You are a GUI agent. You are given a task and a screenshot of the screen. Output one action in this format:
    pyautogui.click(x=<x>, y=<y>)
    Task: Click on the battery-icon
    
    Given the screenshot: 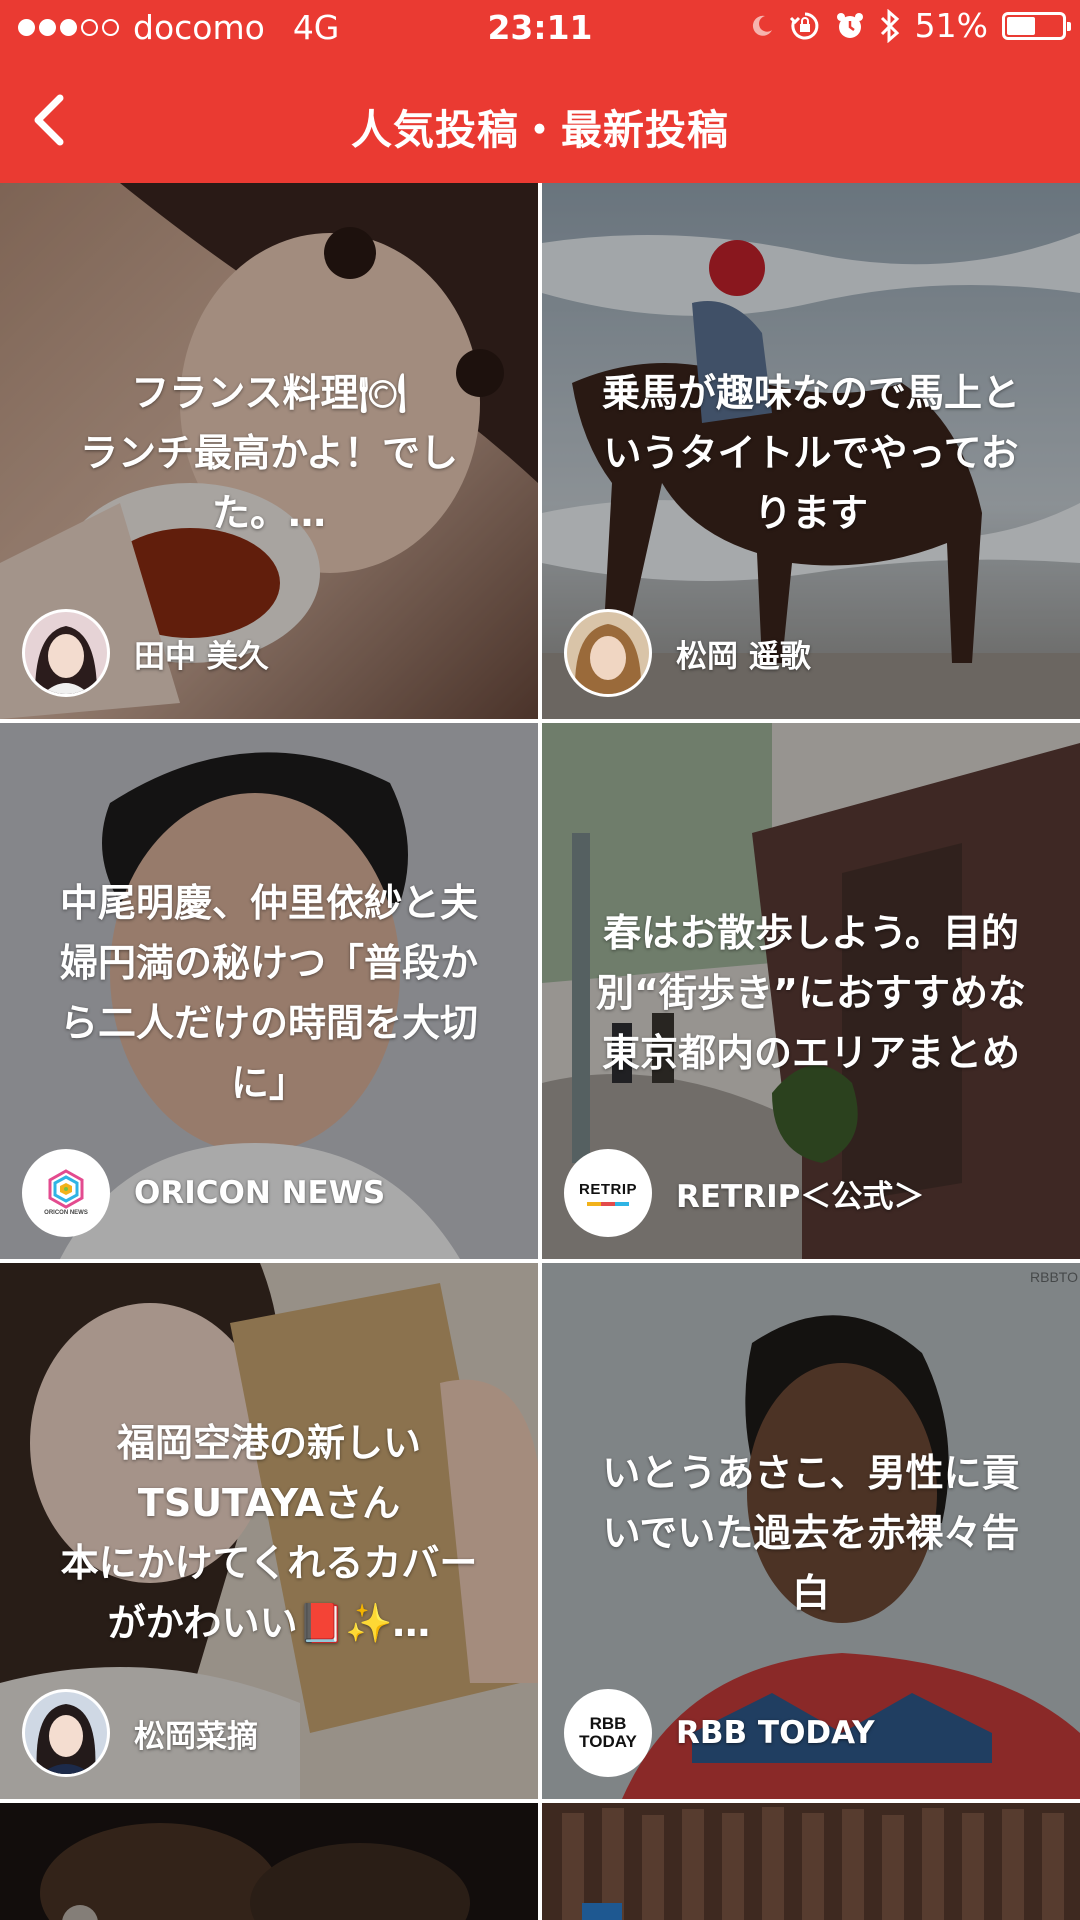 What is the action you would take?
    pyautogui.click(x=1036, y=25)
    